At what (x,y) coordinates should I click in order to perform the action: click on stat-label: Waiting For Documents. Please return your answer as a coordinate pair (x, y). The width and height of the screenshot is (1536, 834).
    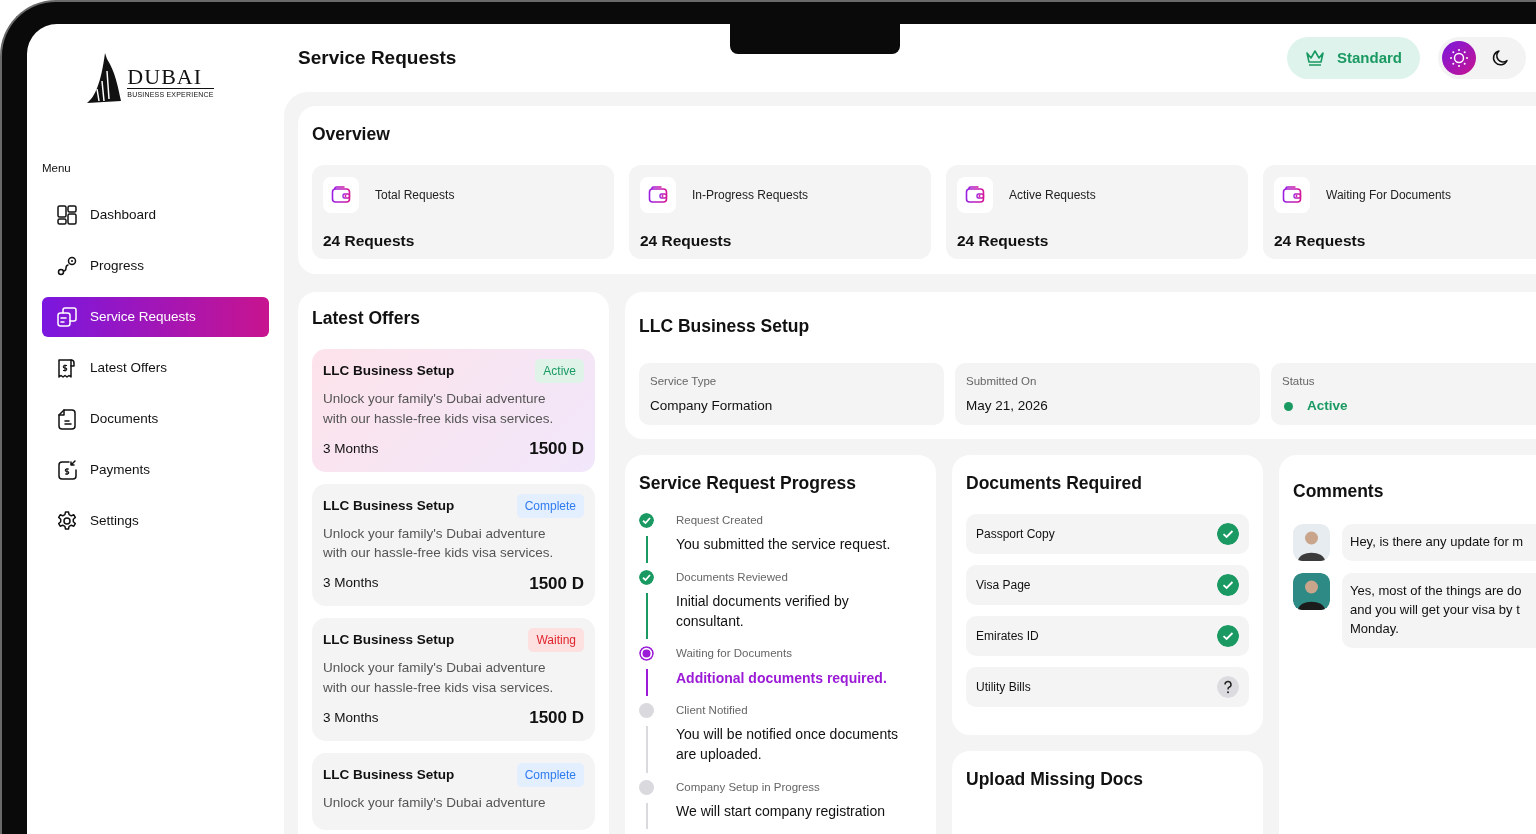
    Looking at the image, I should click on (1388, 195).